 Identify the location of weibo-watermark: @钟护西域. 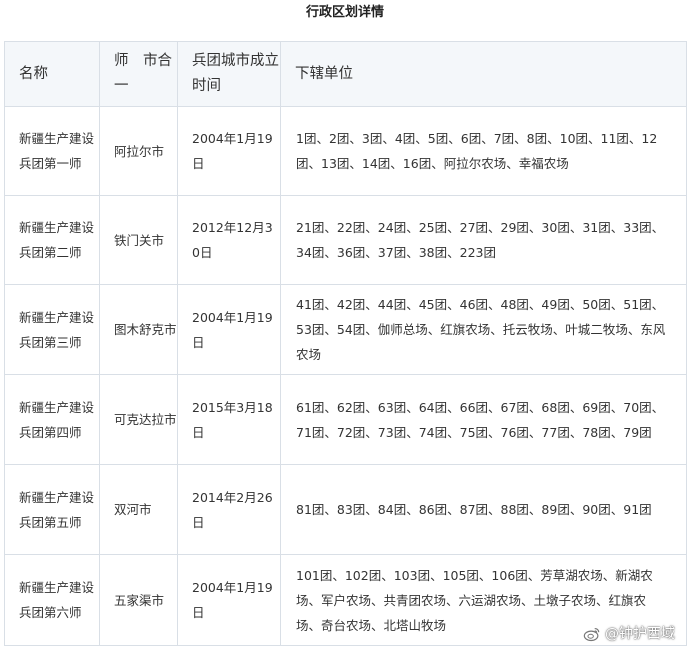
(629, 634).